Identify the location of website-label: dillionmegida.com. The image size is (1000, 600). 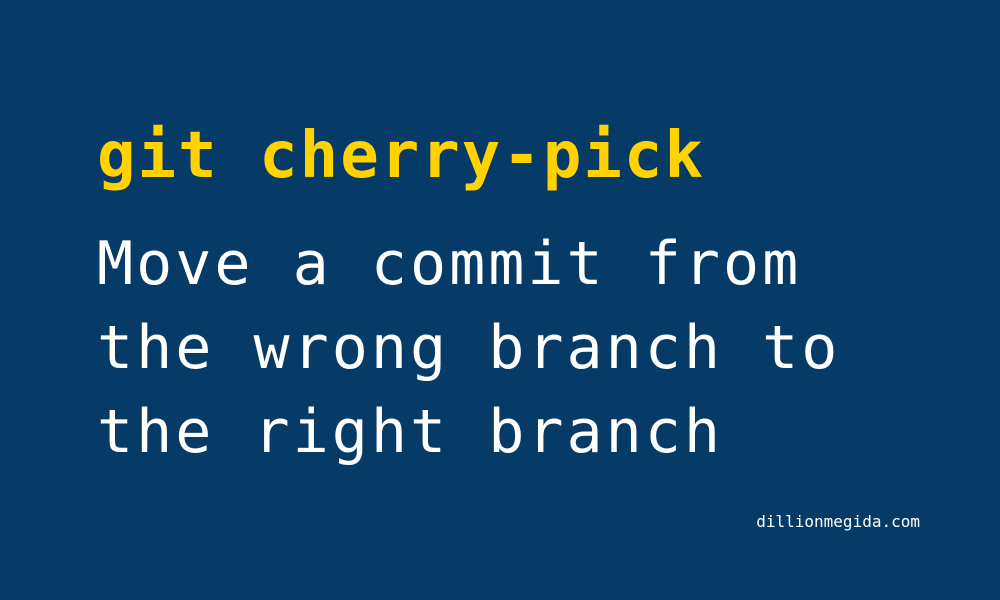
(838, 521).